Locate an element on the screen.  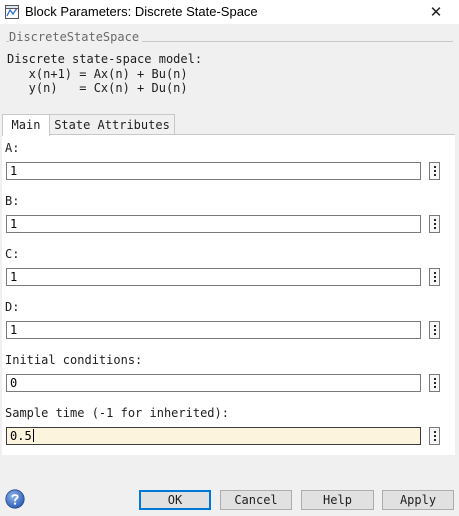
help-icon is located at coordinates (15, 499).